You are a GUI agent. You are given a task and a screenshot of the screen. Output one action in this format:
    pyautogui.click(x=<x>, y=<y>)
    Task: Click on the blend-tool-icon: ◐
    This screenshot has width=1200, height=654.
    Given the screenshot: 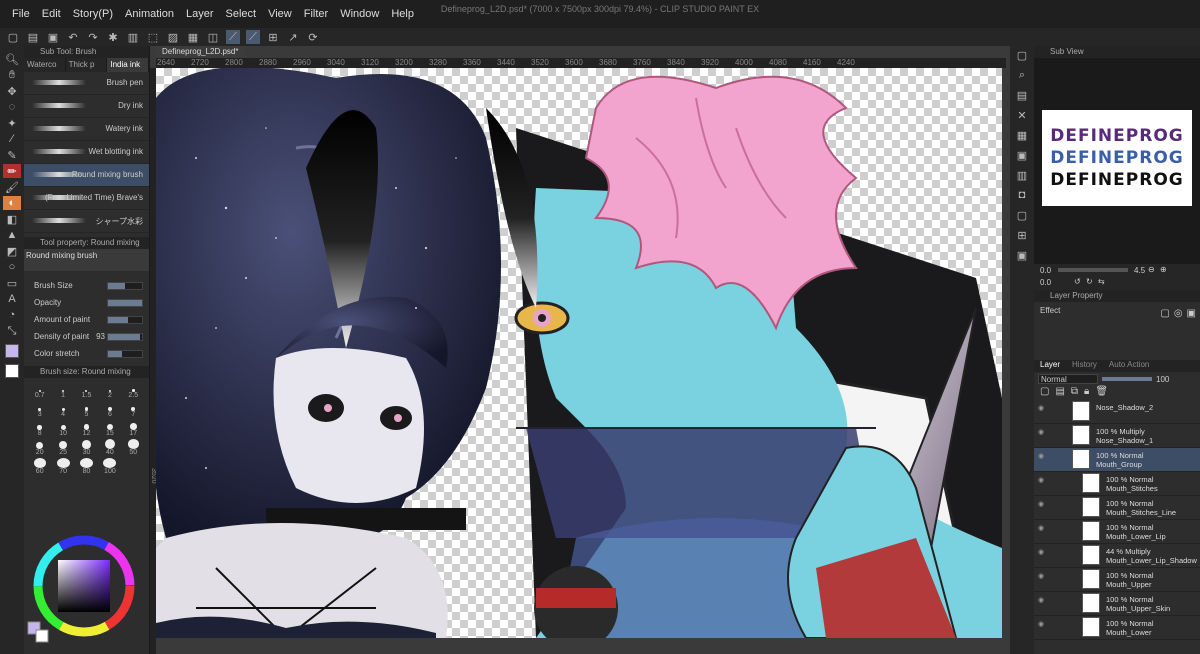 What is the action you would take?
    pyautogui.click(x=12, y=203)
    